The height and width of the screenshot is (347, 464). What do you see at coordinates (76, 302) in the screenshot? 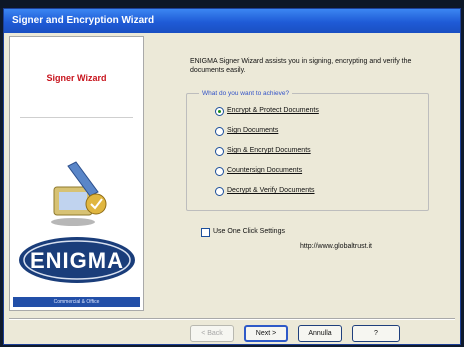
I see `sidebar-footer: Commercial & Office` at bounding box center [76, 302].